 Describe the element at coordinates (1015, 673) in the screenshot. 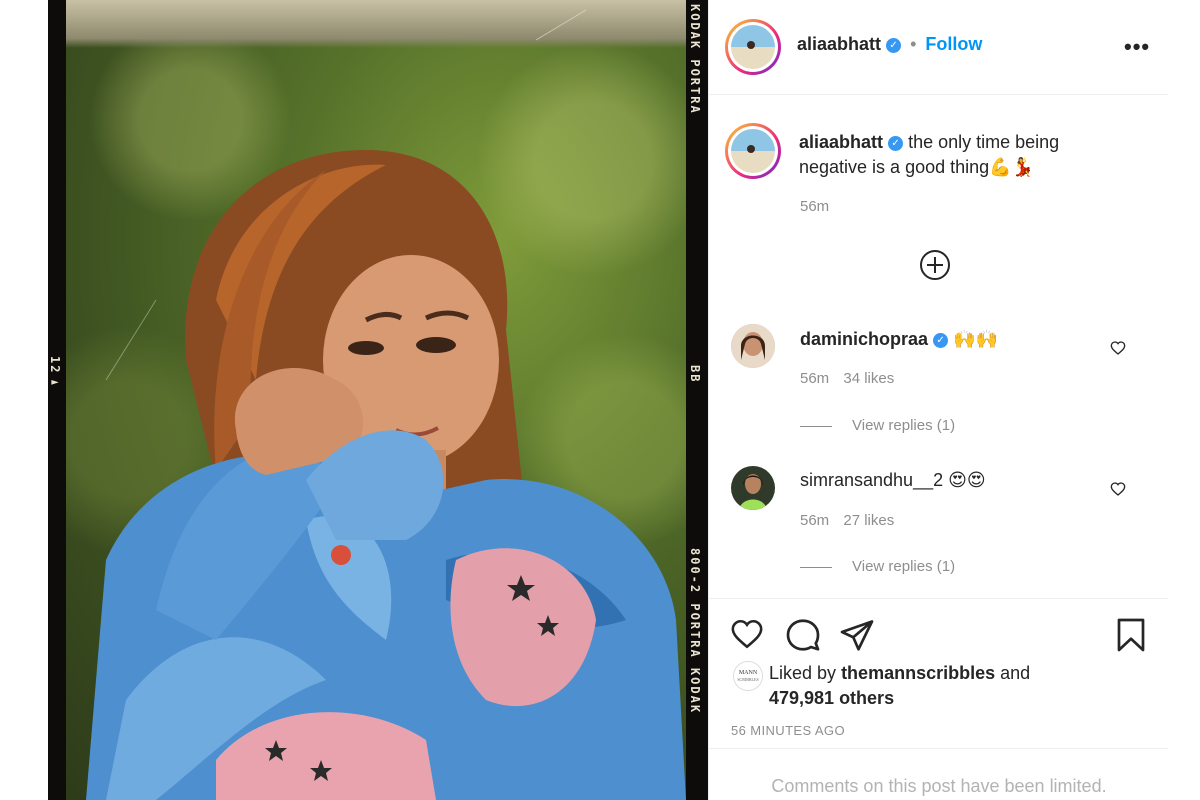

I see `liked-by-and: and` at that location.